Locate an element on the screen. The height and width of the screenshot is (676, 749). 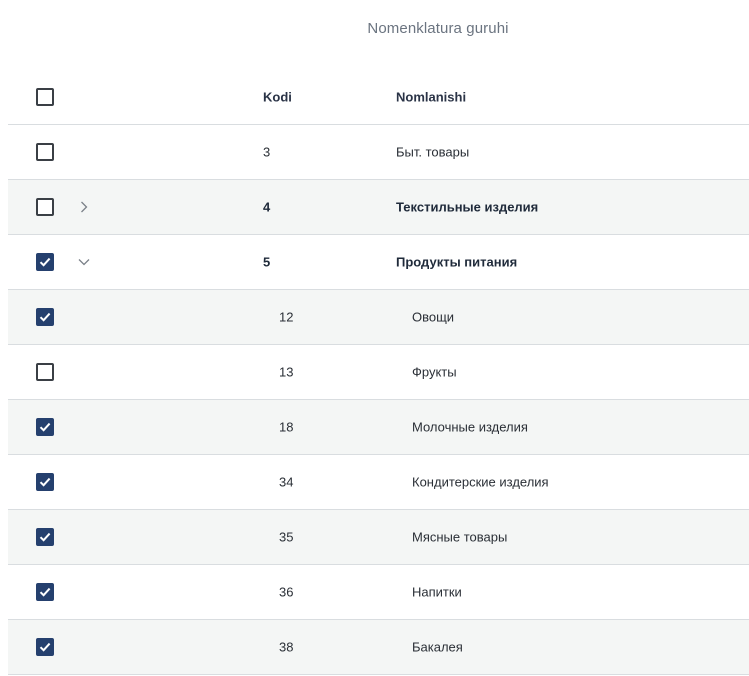
cell-code: 35 is located at coordinates (286, 537).